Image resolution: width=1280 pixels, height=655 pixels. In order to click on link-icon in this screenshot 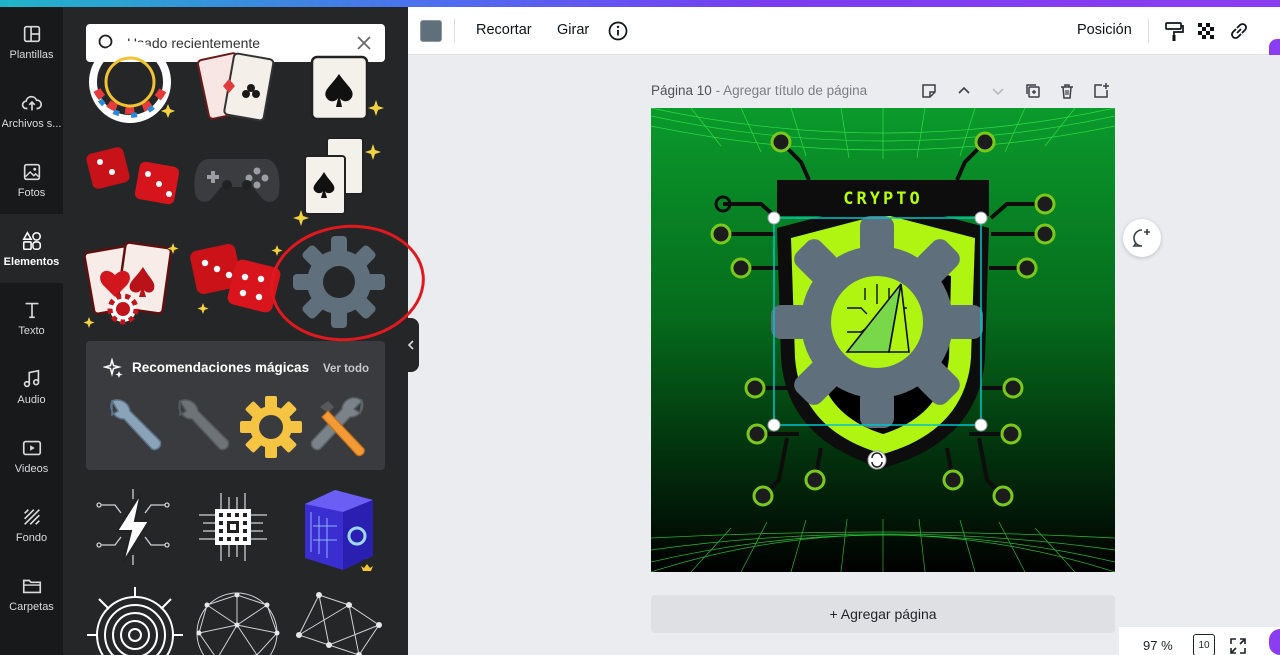, I will do `click(1239, 31)`.